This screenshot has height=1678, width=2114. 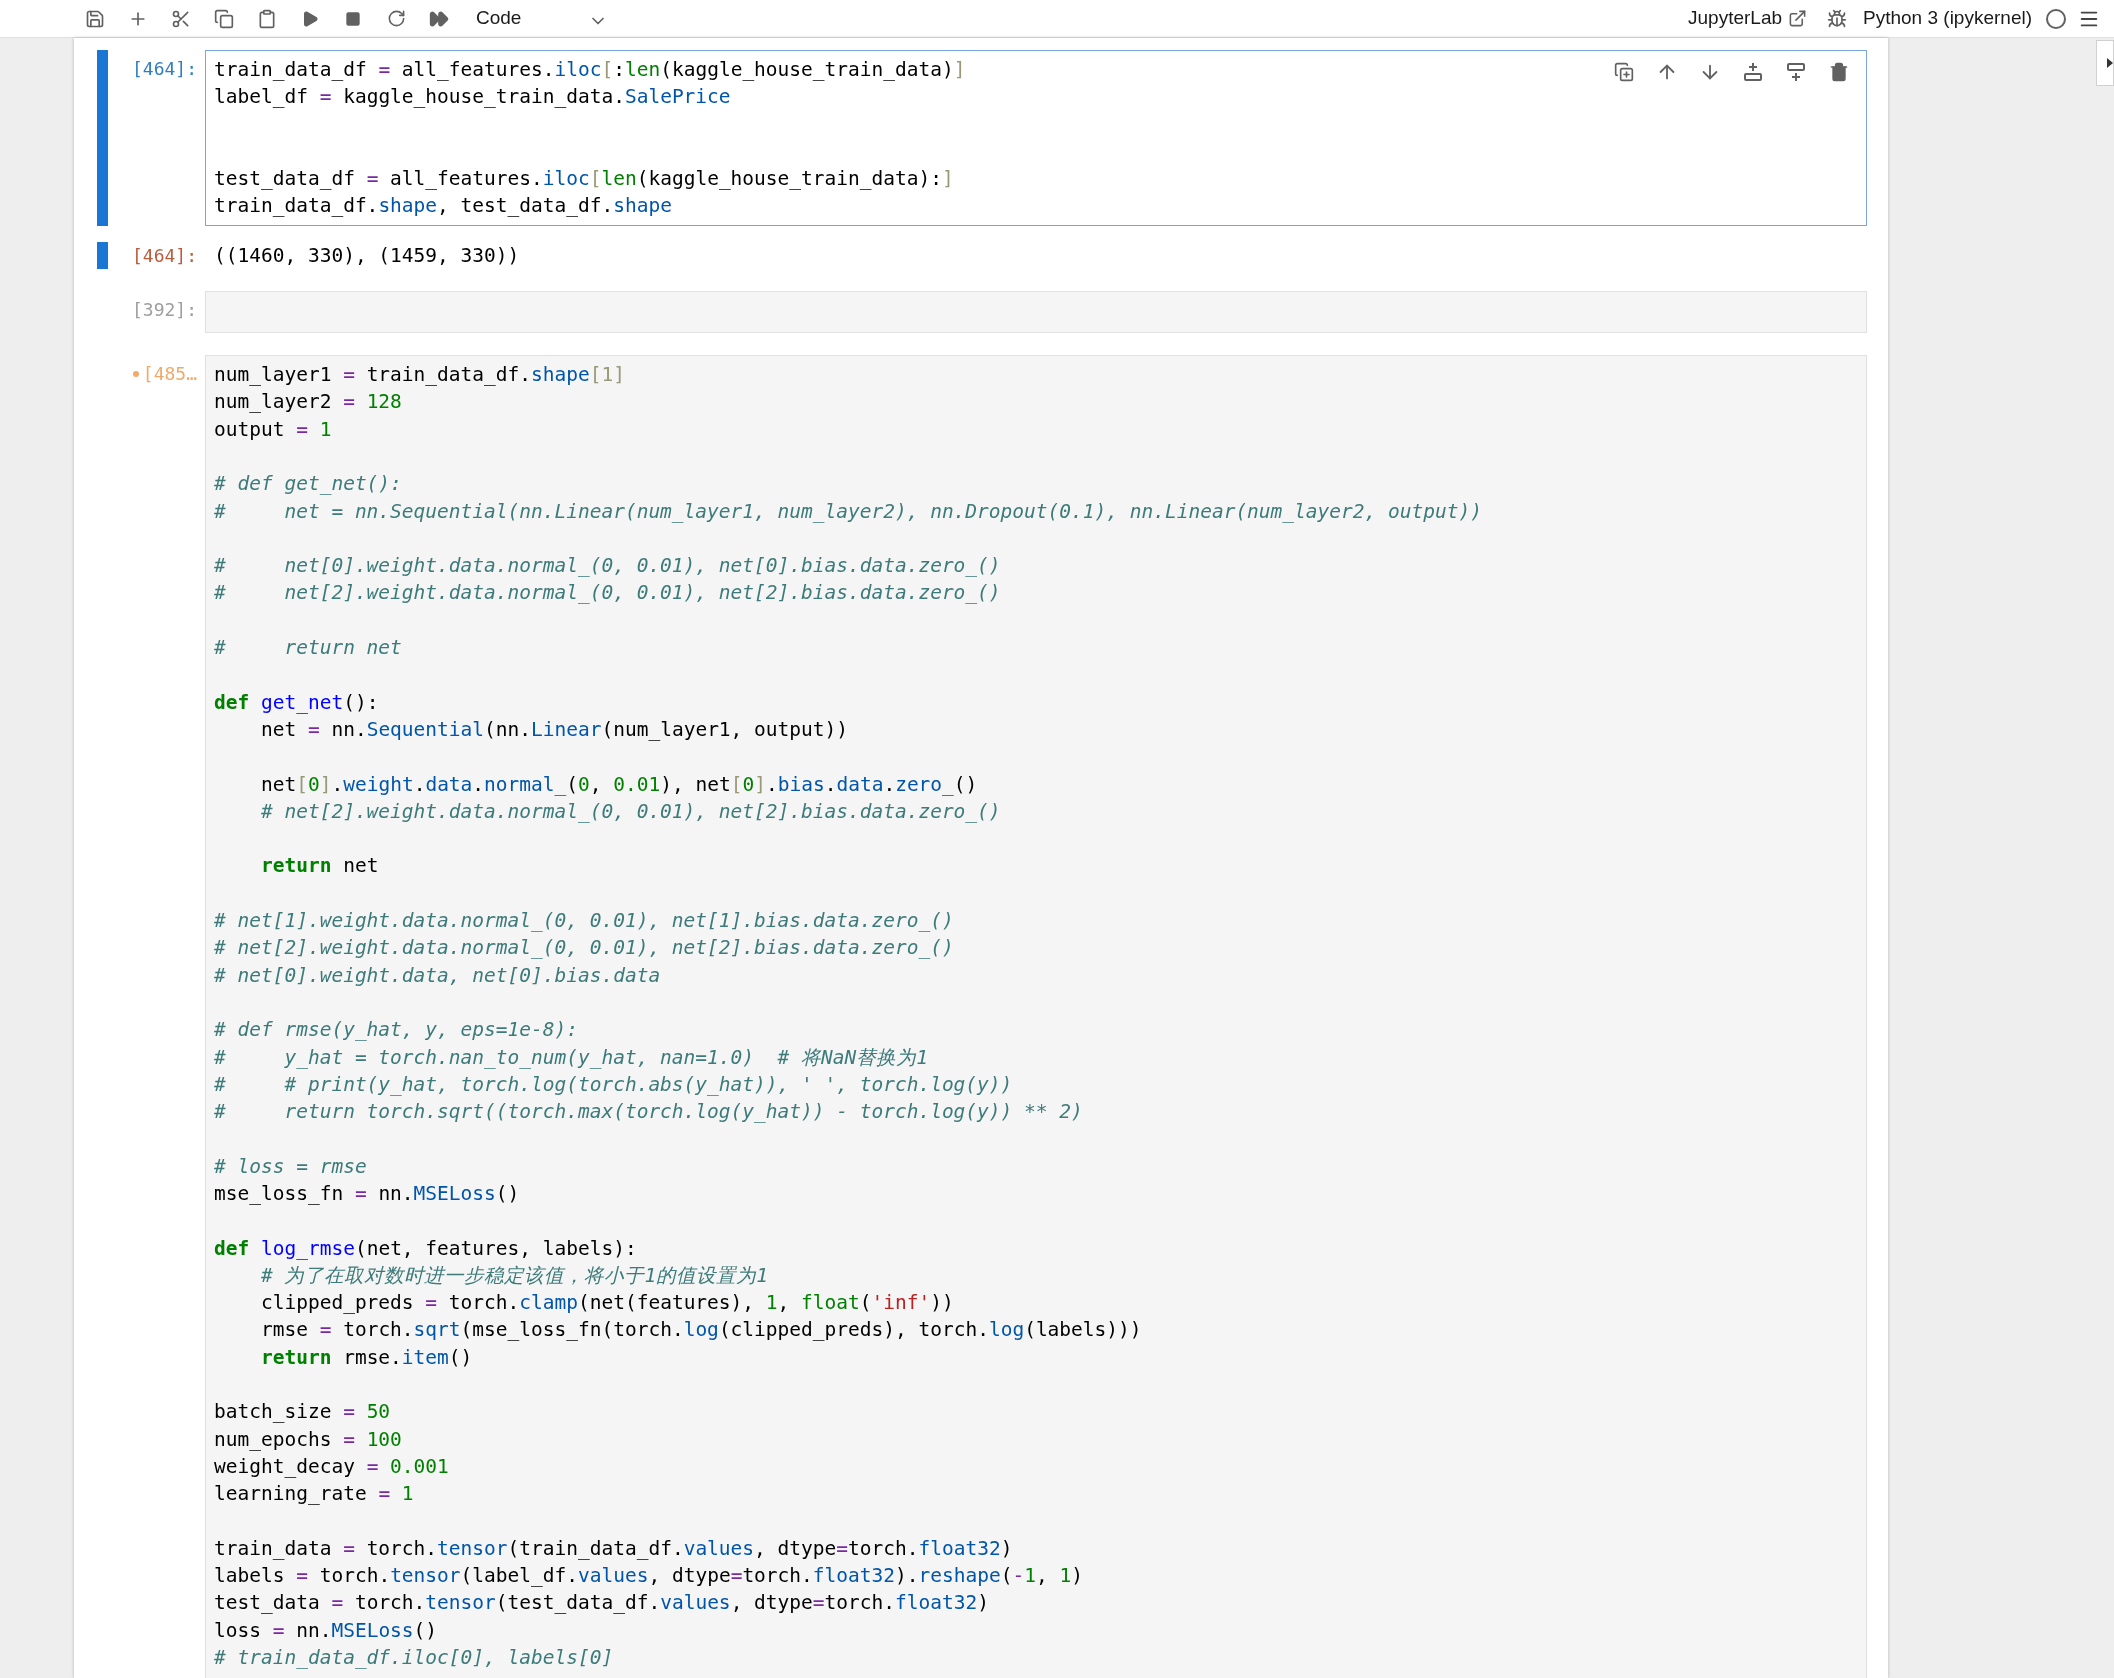 What do you see at coordinates (326, 1630) in the screenshot?
I see `code-line: loss = nn.MSELoss()` at bounding box center [326, 1630].